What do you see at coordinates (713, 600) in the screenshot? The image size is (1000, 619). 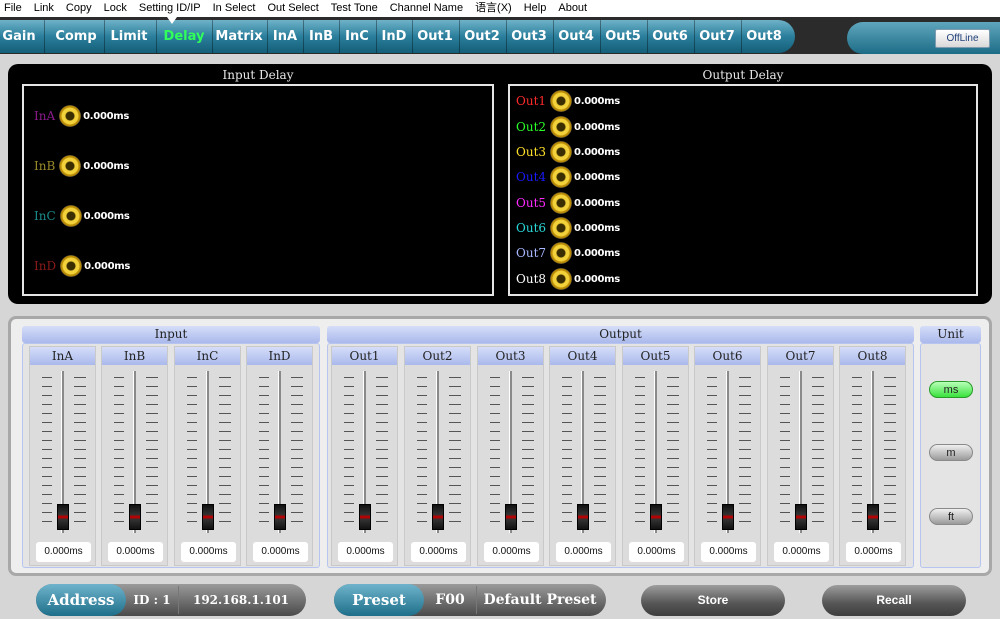 I see `store-button: Store` at bounding box center [713, 600].